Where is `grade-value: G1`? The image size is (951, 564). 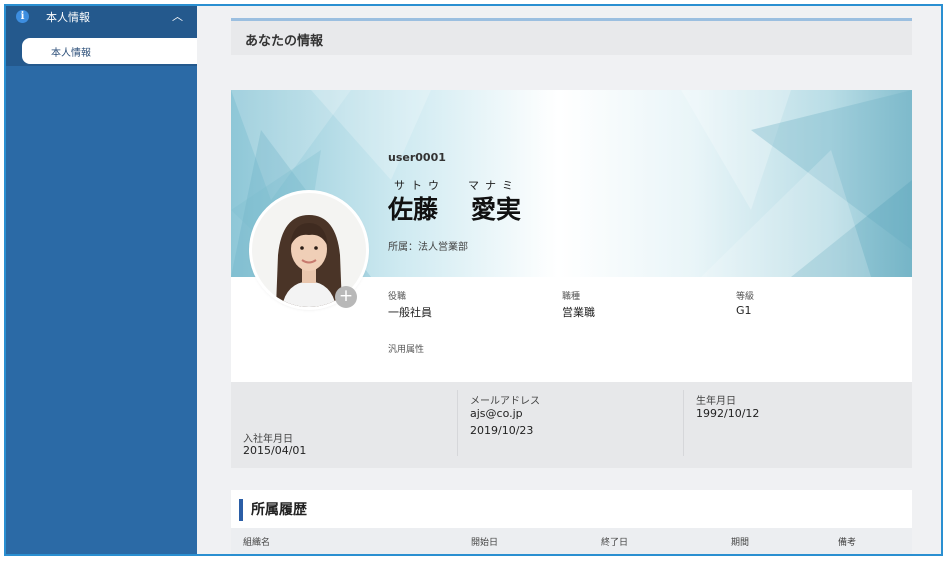
grade-value: G1 is located at coordinates (744, 310).